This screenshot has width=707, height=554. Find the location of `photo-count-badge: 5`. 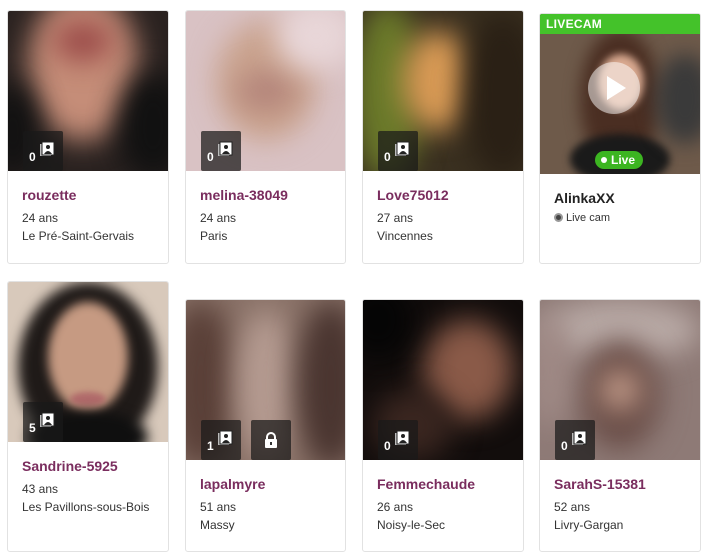

photo-count-badge: 5 is located at coordinates (43, 422).